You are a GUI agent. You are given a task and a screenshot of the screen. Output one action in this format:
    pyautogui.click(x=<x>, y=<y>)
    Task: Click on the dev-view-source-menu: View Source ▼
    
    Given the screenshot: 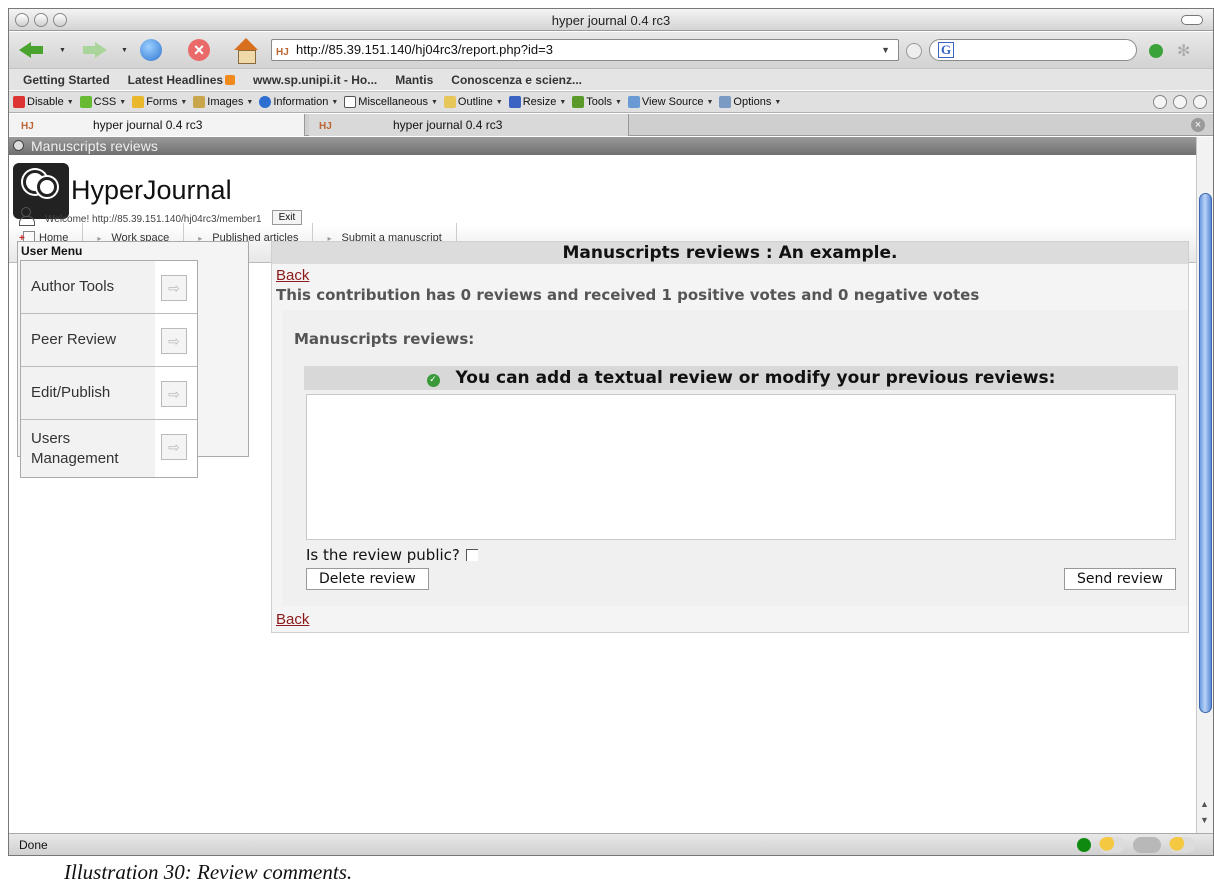 What is the action you would take?
    pyautogui.click(x=670, y=102)
    